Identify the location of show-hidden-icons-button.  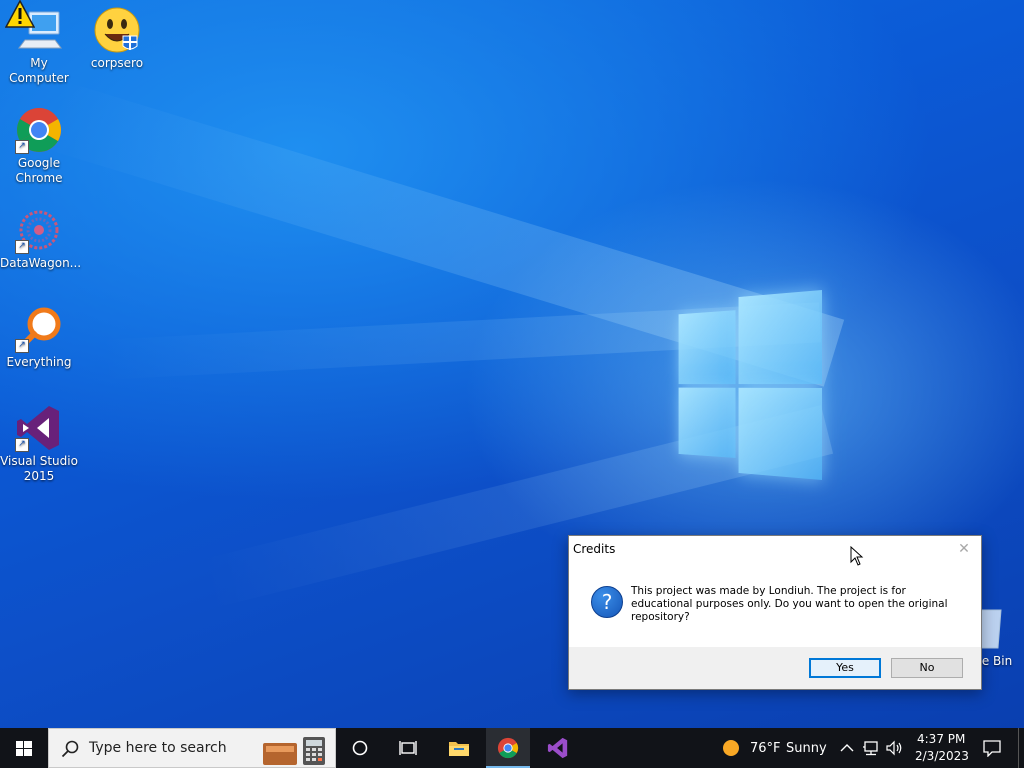
(847, 748).